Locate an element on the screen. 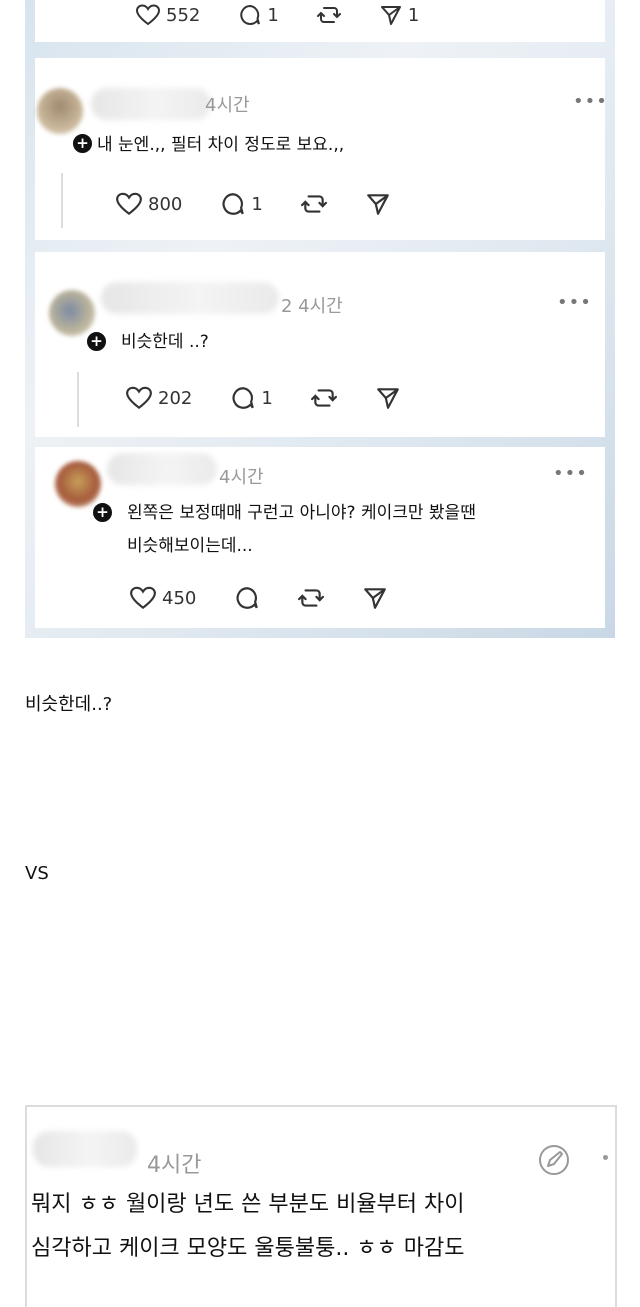 The height and width of the screenshot is (1307, 640). like-button: 202 is located at coordinates (158, 398).